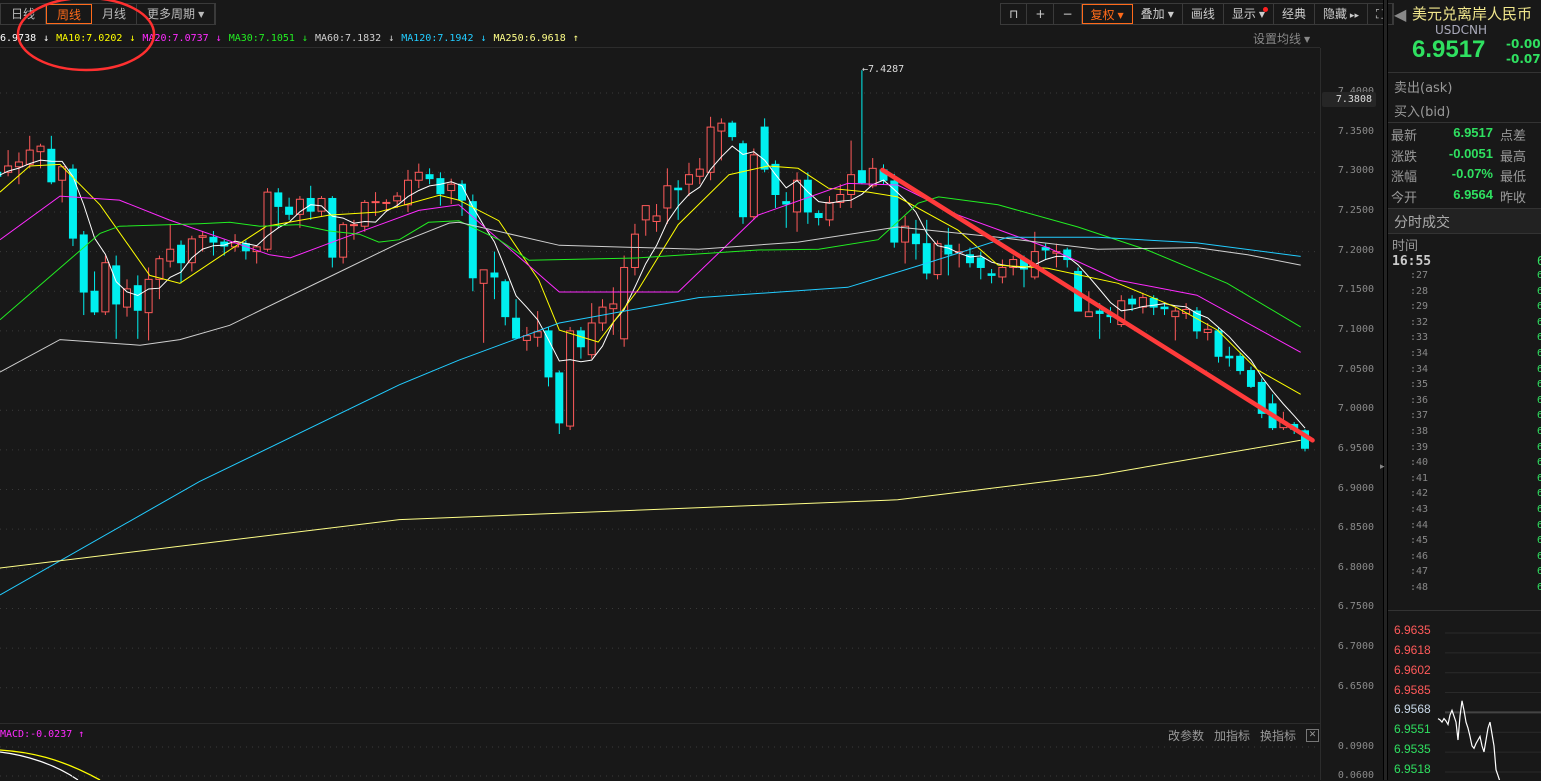 The height and width of the screenshot is (781, 1541). What do you see at coordinates (1419, 369) in the screenshot?
I see `tick-time: :34` at bounding box center [1419, 369].